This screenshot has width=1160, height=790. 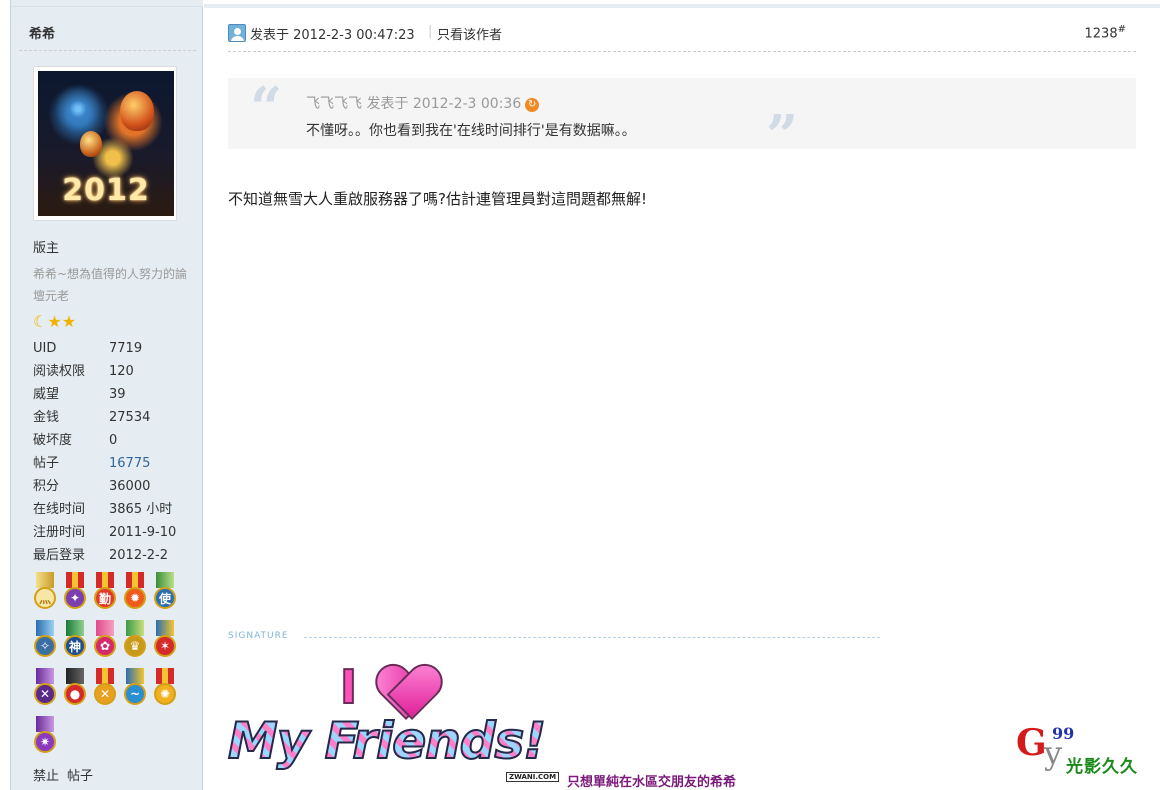 I want to click on rank-stars: ☾★★, so click(x=54, y=321).